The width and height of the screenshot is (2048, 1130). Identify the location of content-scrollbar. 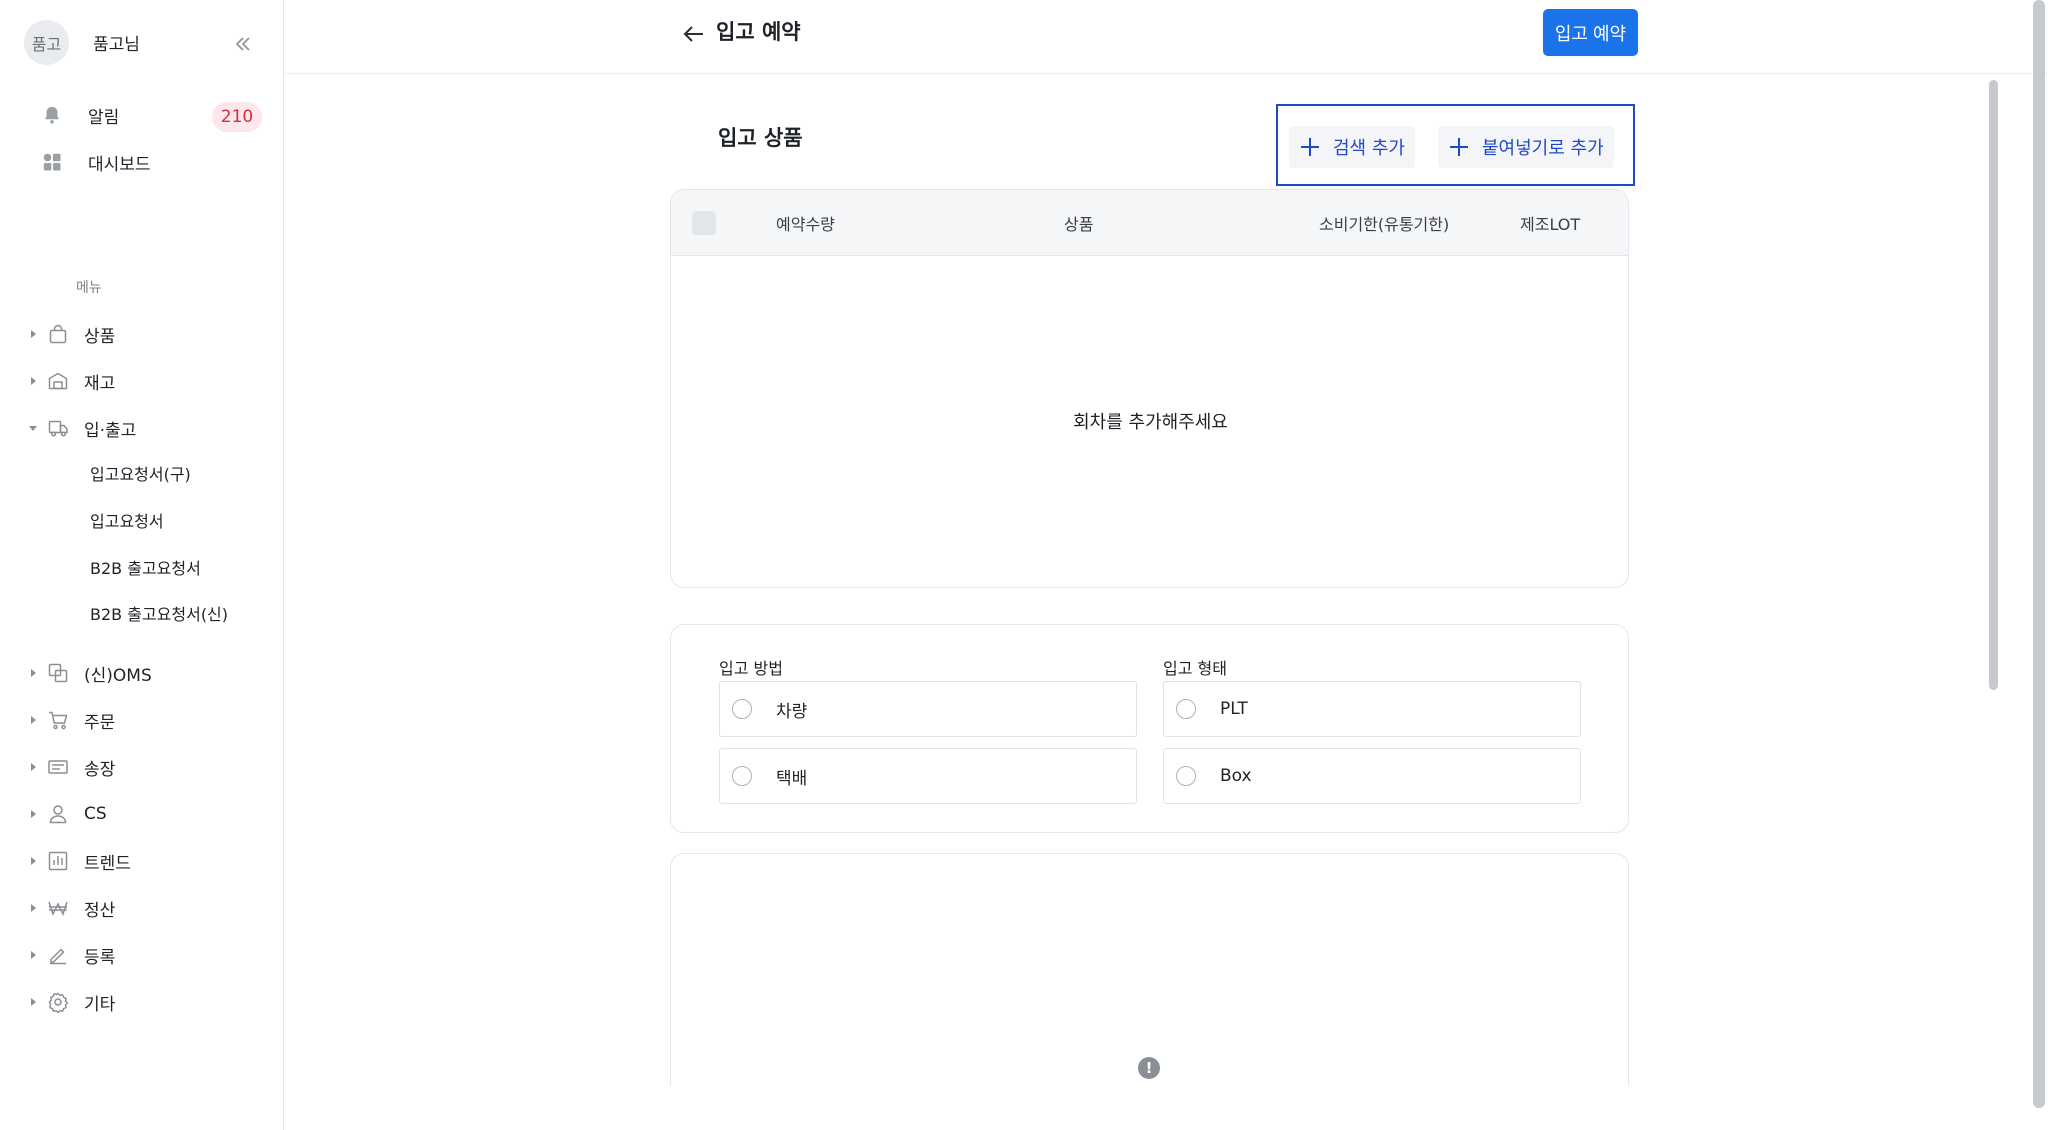
(1993, 385).